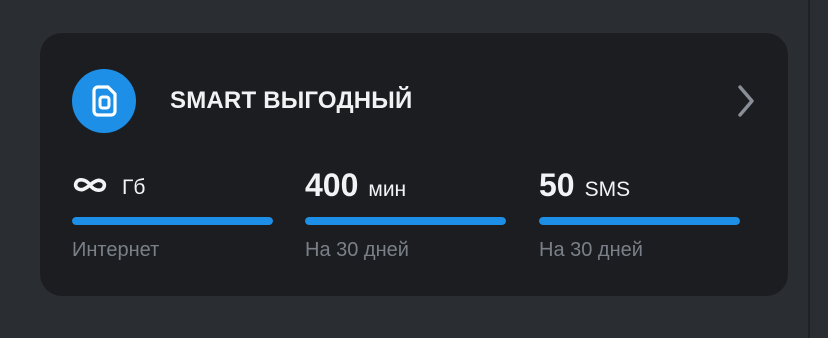 This screenshot has height=338, width=828. I want to click on stat-unit: SMS, so click(607, 189).